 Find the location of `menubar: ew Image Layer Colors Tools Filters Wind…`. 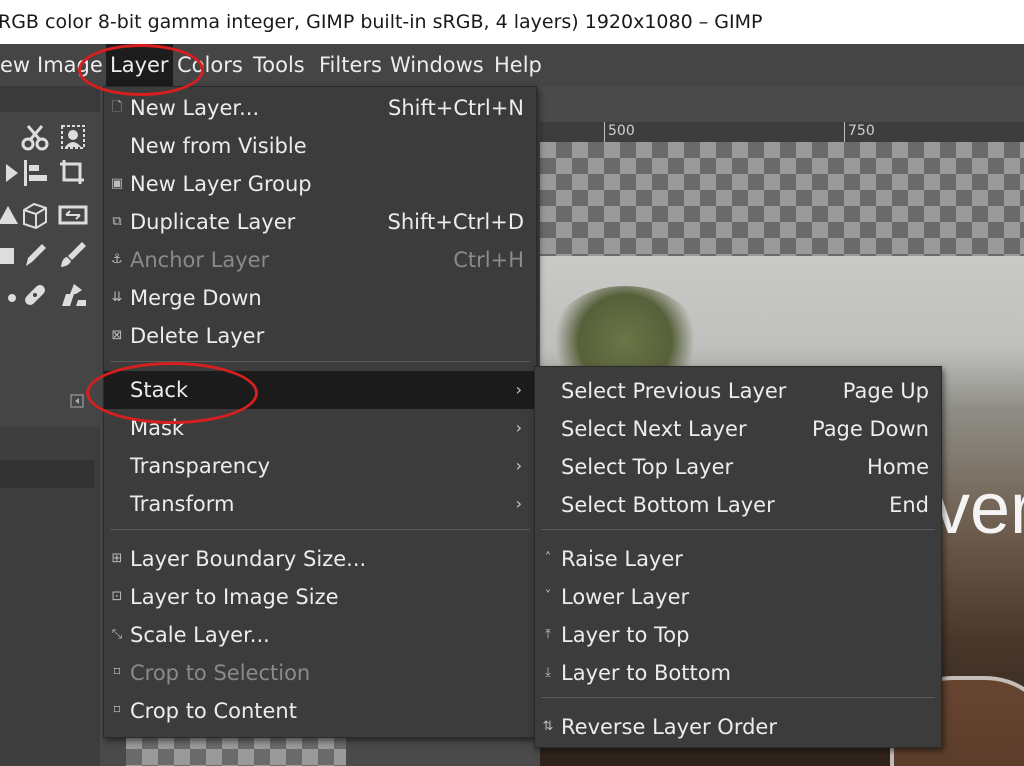

menubar: ew Image Layer Colors Tools Filters Wind… is located at coordinates (512, 65).